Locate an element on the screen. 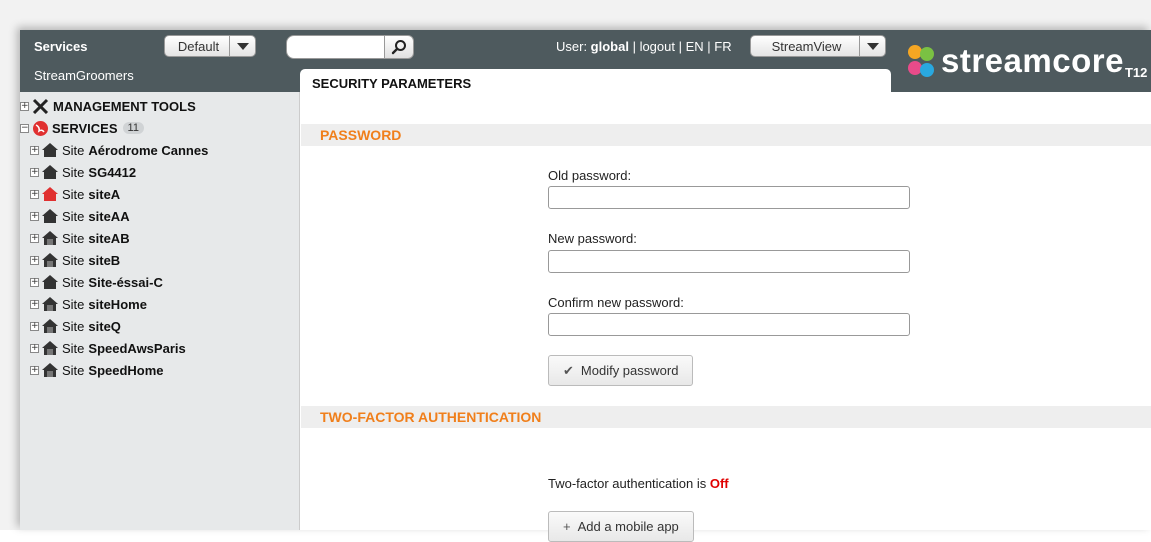  view-select: StreamView is located at coordinates (818, 46).